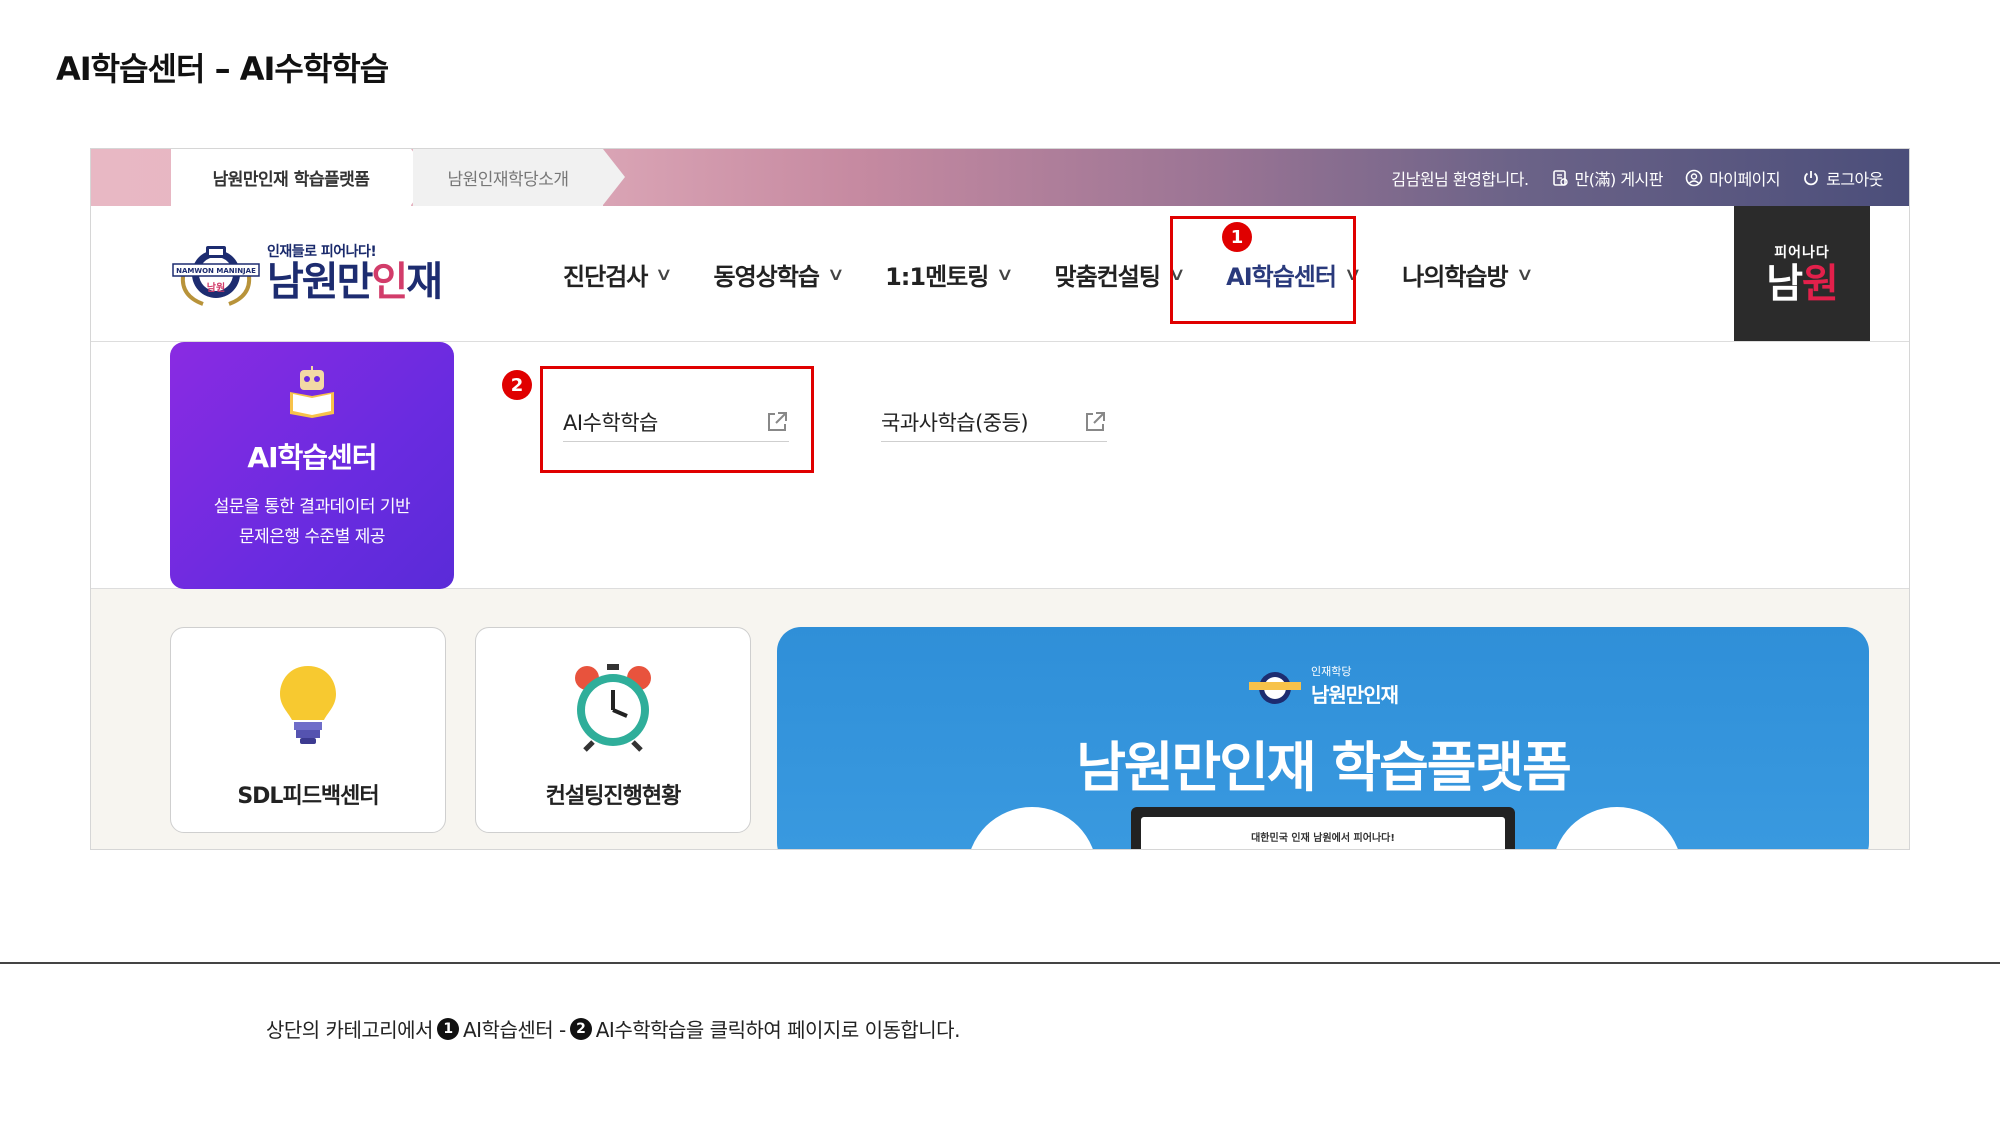  Describe the element at coordinates (613, 796) in the screenshot. I see `consulting-status-label: 컨설팅진행현황` at that location.